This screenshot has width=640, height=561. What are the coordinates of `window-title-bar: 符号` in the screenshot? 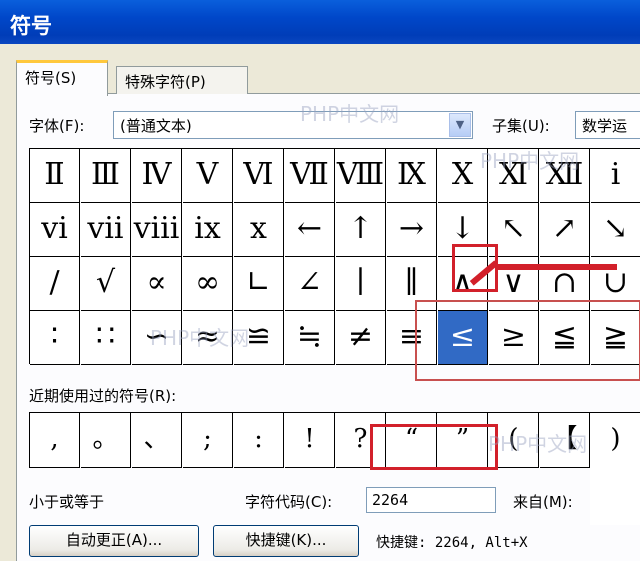 It's located at (320, 22).